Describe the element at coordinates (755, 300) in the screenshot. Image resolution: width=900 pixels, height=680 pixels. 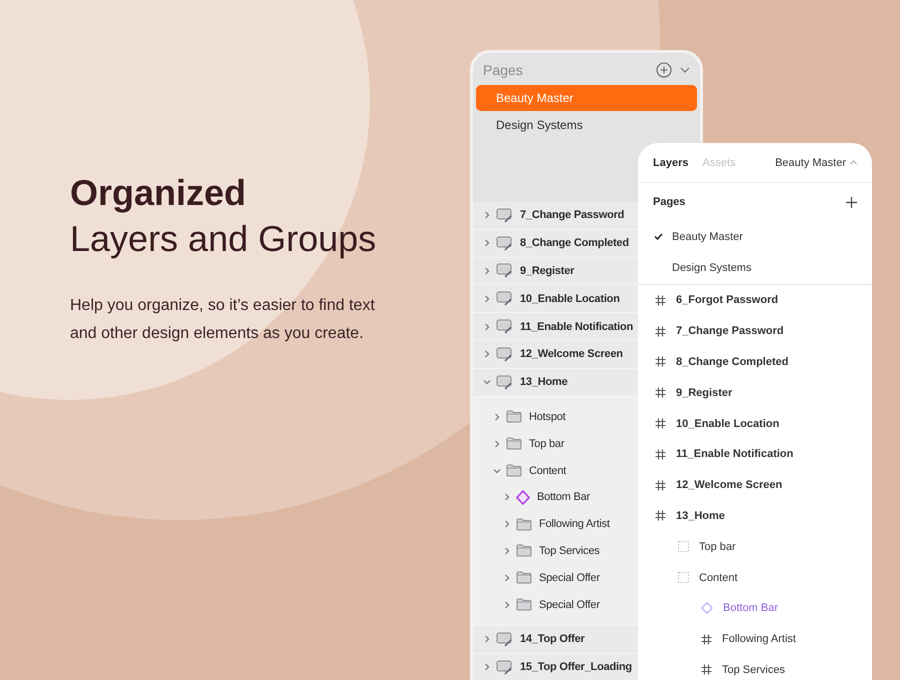
I see `layer-row: 6_Forgot Password` at that location.